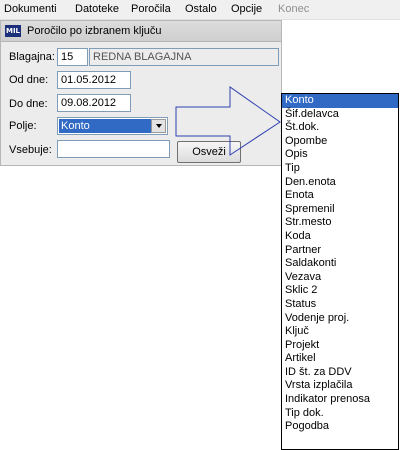 This screenshot has height=450, width=400. What do you see at coordinates (340, 427) in the screenshot?
I see `dropdown-option: Pogodba` at bounding box center [340, 427].